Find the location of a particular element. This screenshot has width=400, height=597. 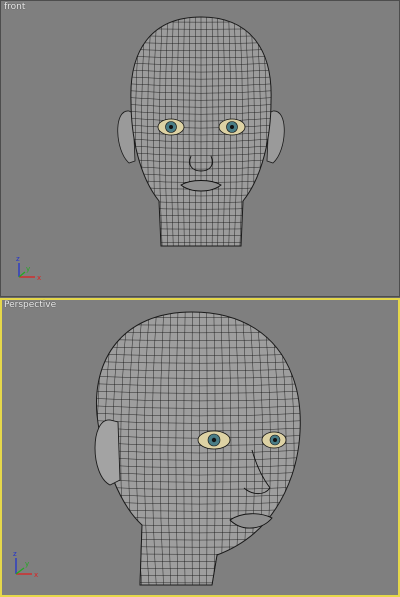

axis-gizmo-front: x z y is located at coordinates (28, 268).